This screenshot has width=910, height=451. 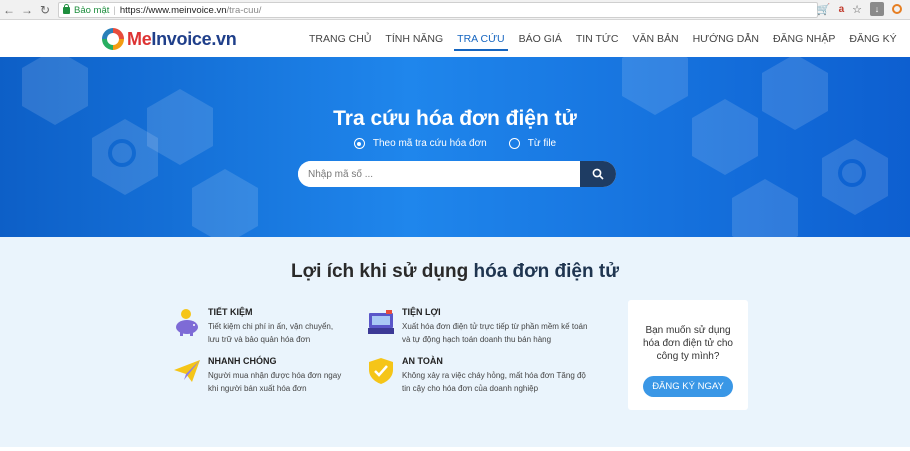 I want to click on piggy-bank-icon, so click(x=187, y=322).